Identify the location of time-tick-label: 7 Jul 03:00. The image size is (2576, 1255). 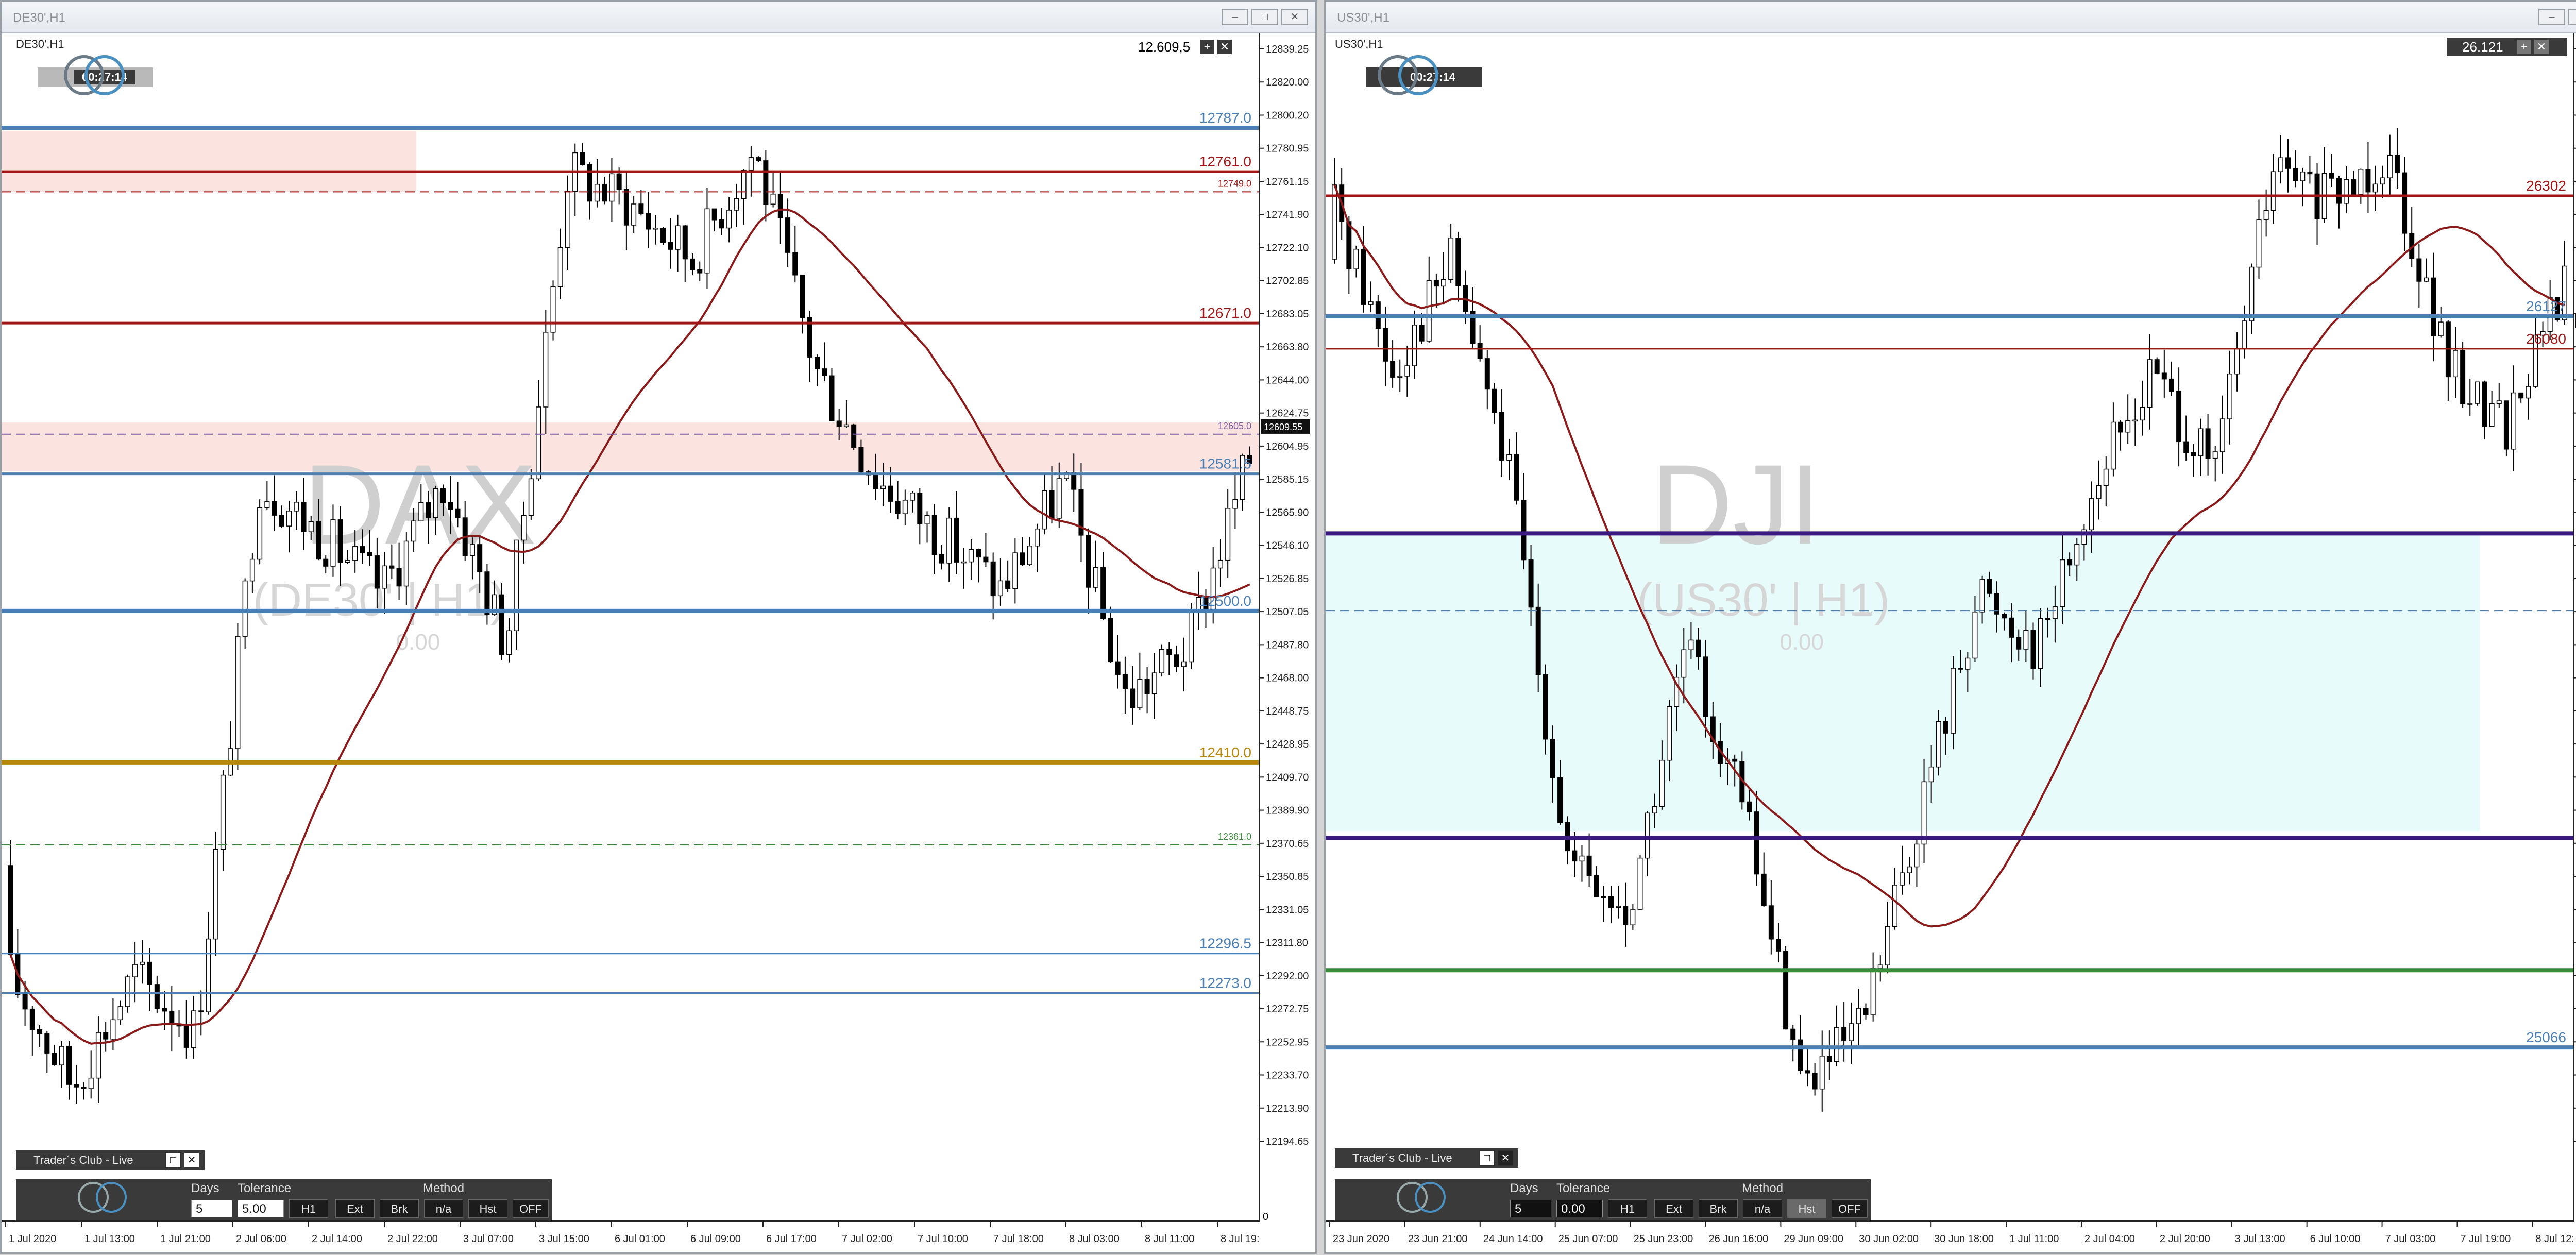
(2410, 1239).